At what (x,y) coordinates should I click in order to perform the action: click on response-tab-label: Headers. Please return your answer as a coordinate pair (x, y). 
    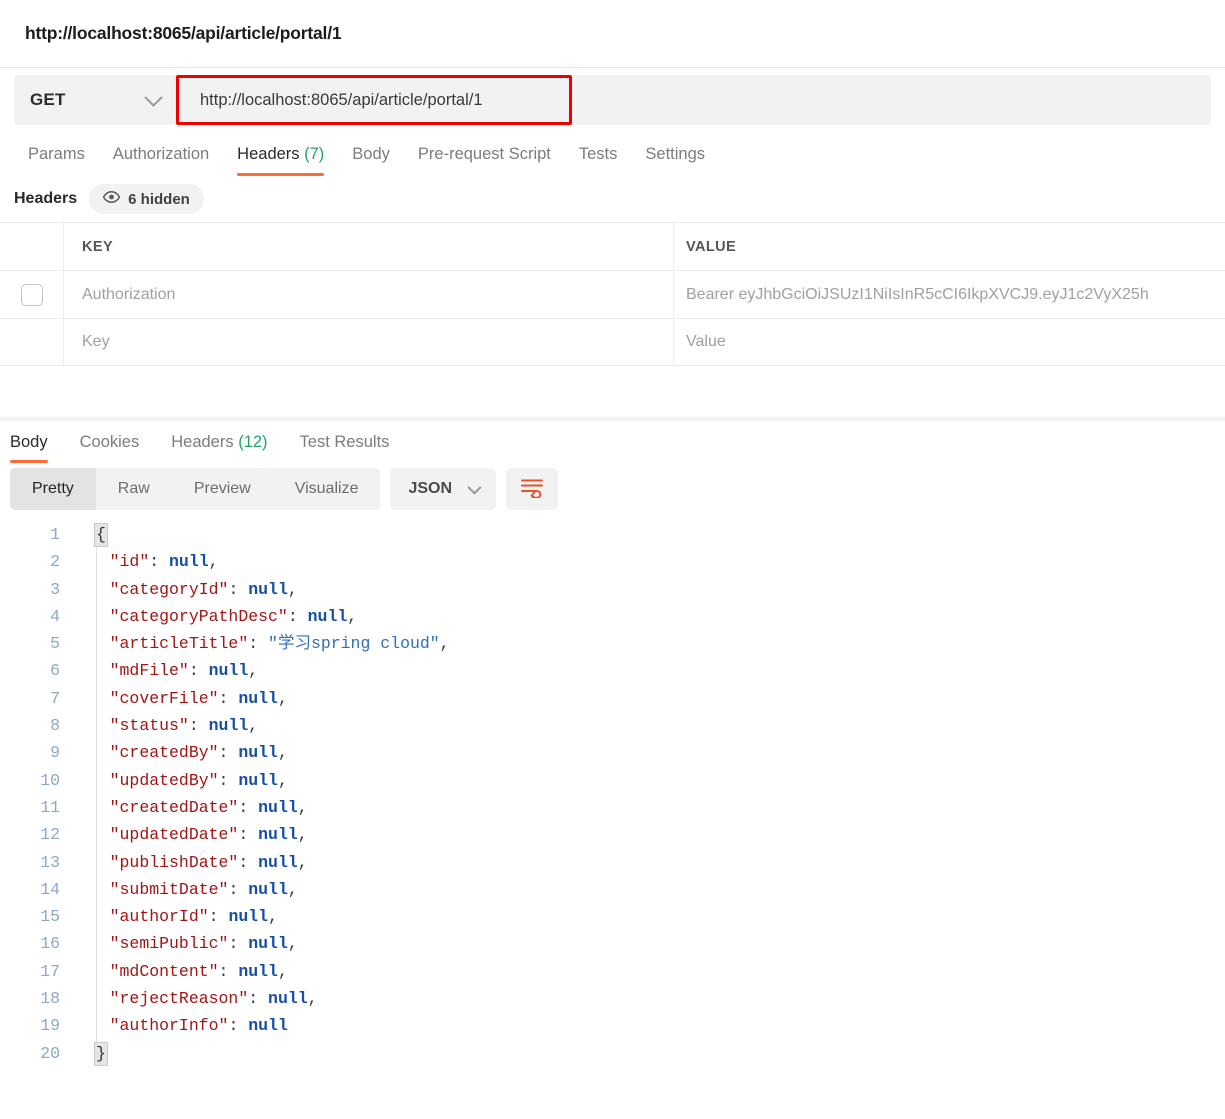
    Looking at the image, I should click on (202, 442).